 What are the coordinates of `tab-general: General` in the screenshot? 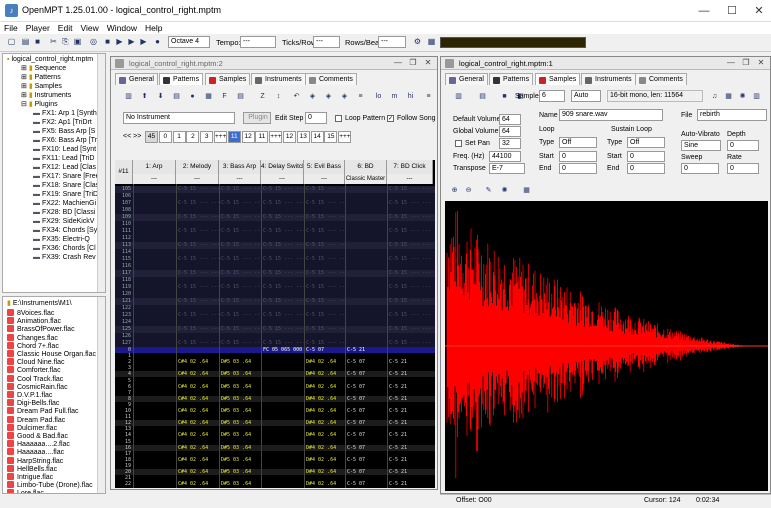 It's located at (136, 79).